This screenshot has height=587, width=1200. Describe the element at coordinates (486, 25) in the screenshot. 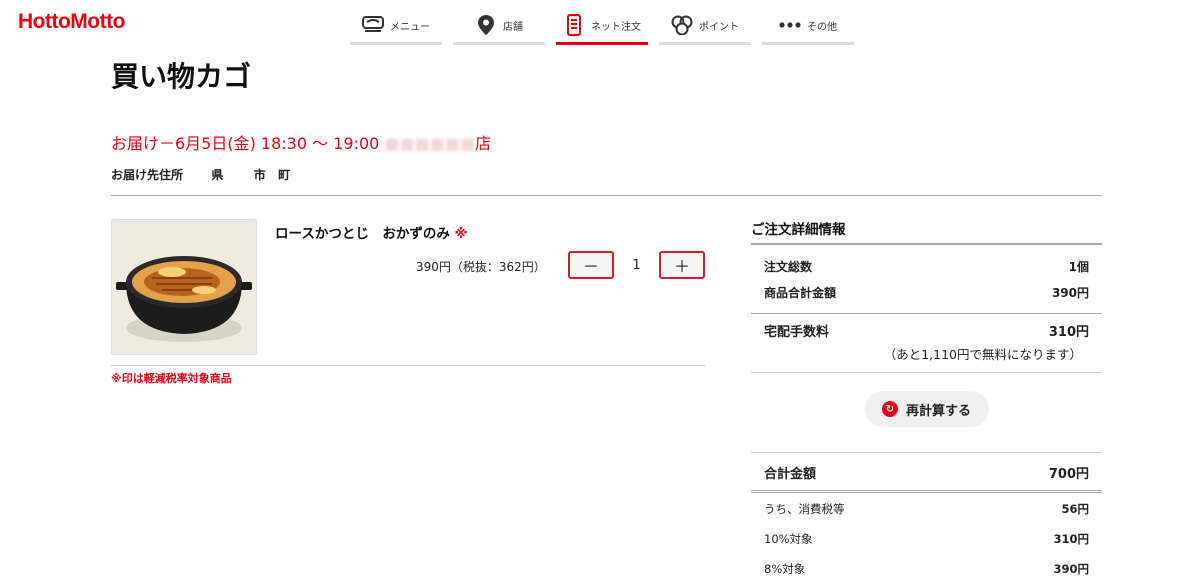

I see `location-pin-icon` at that location.